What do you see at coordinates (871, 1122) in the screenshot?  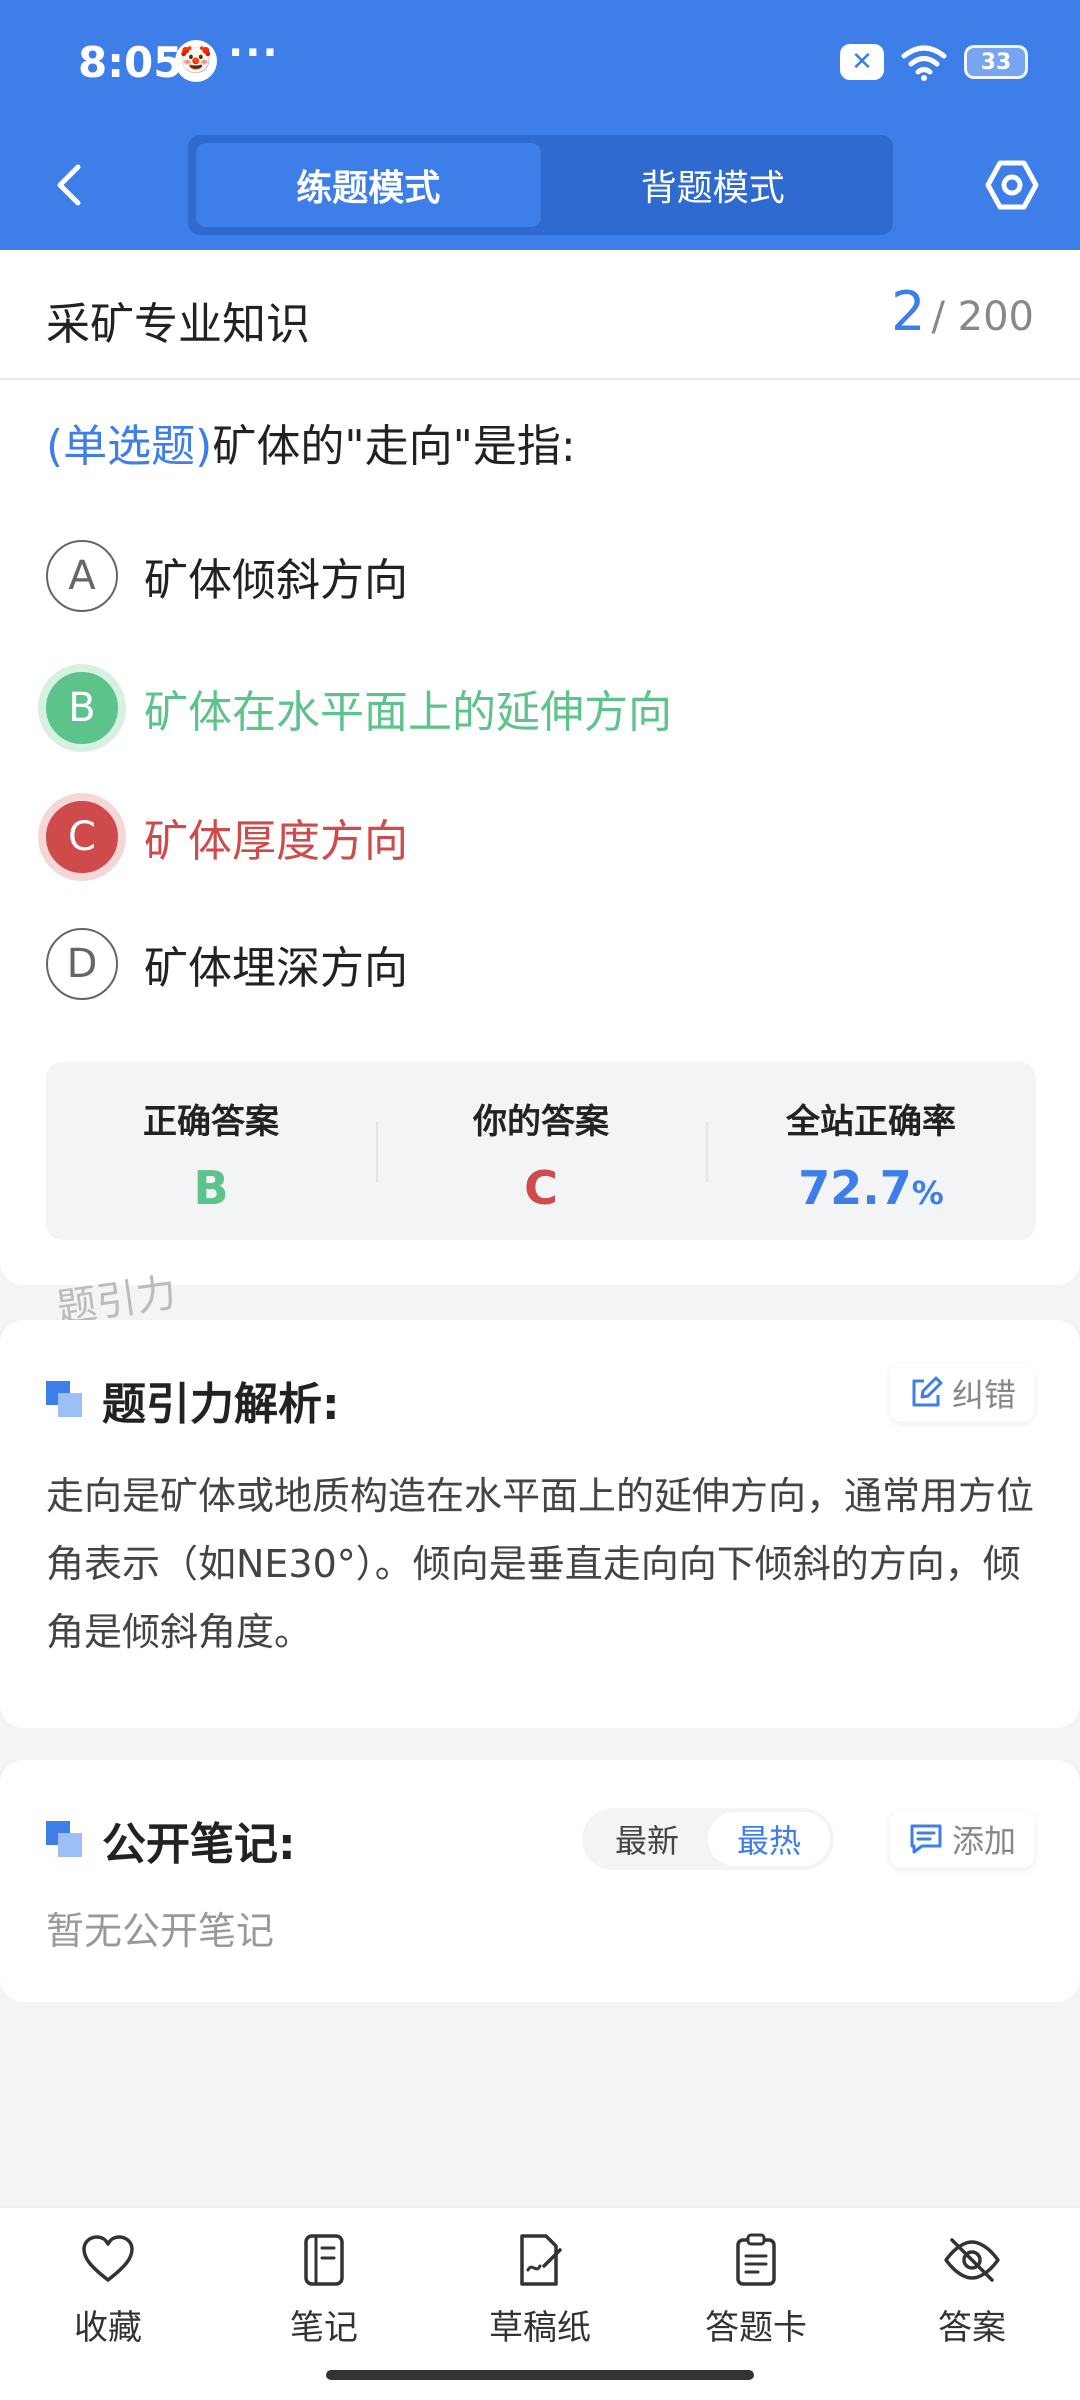 I see `accuracy-label: 全站正确率` at bounding box center [871, 1122].